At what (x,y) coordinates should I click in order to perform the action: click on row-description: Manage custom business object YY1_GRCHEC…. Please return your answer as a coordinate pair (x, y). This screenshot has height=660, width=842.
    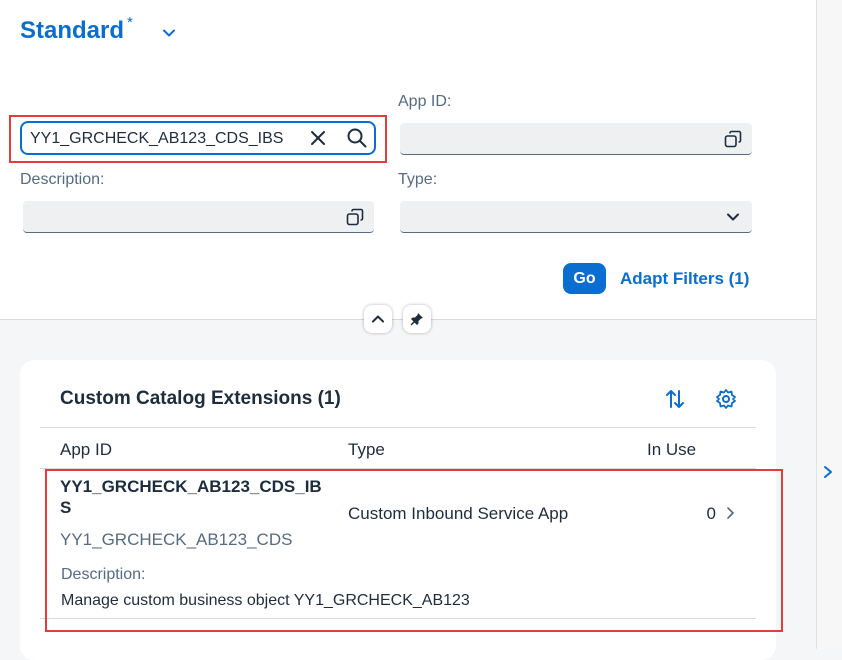
    Looking at the image, I should click on (265, 600).